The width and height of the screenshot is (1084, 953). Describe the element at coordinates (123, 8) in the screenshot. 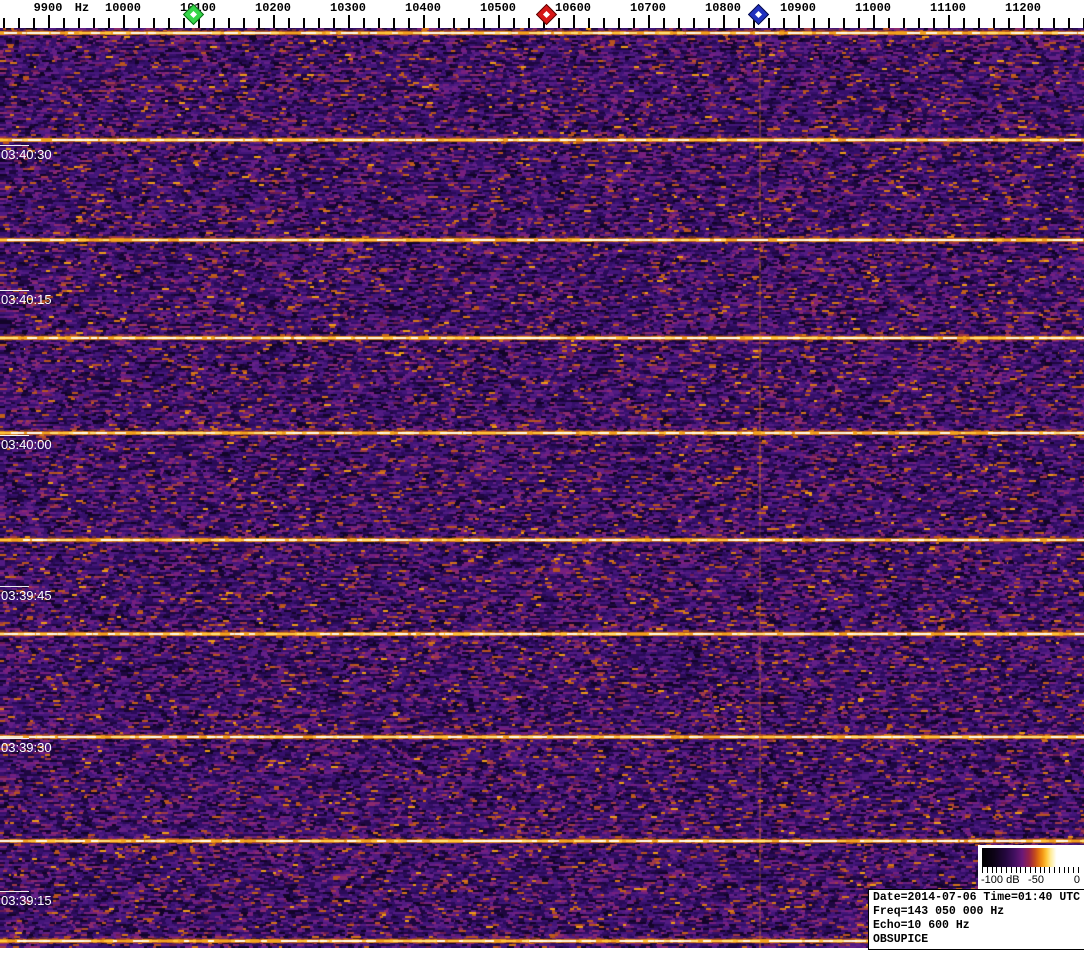

I see `frequency-tick-label: 10000` at that location.